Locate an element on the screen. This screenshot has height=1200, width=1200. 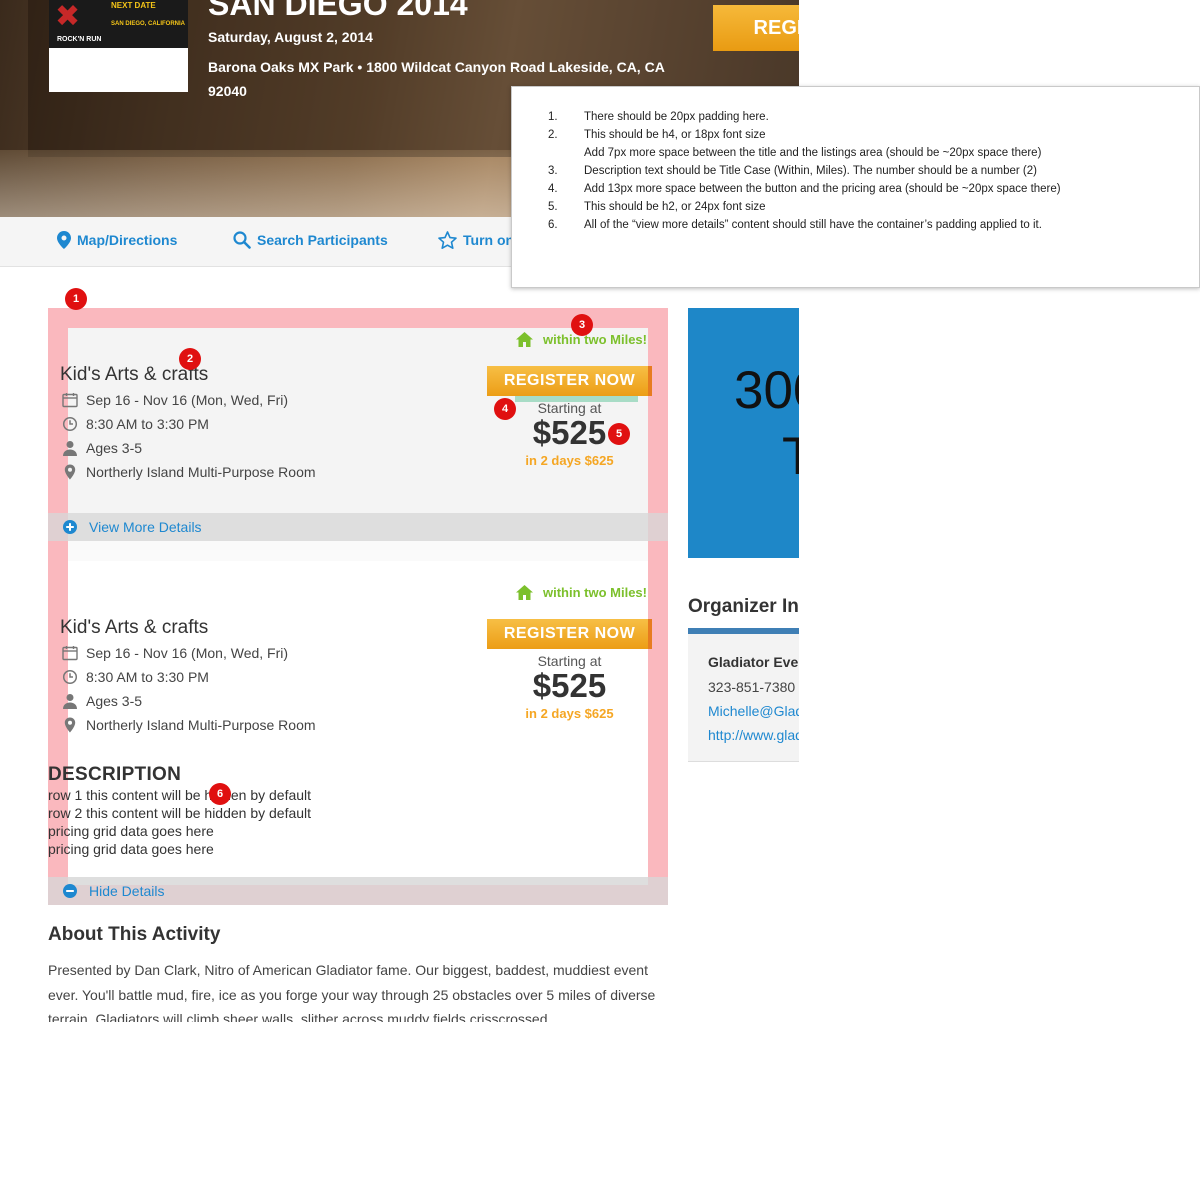
organizer-email-link: Michelle@Gladiator is located at coordinates (753, 711).